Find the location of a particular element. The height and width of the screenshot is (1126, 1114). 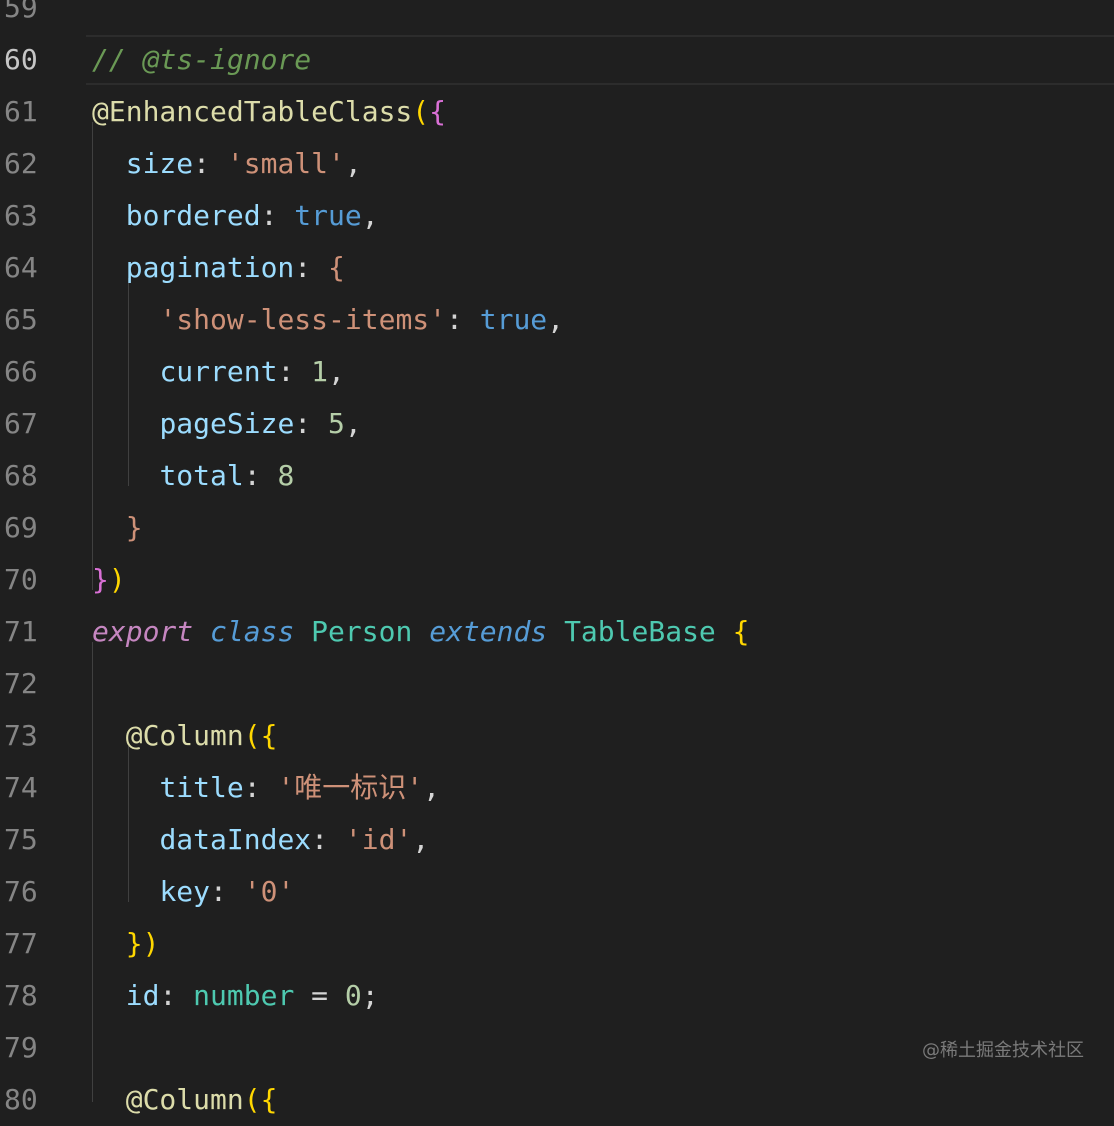

code-line: 72 is located at coordinates (557, 684).